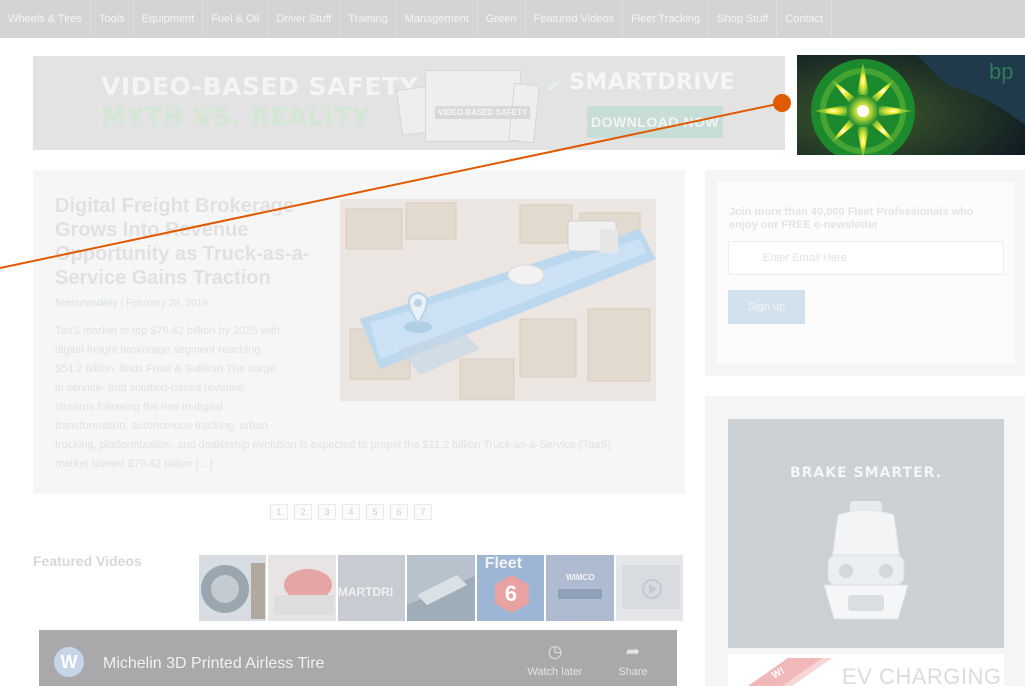 This screenshot has height=686, width=1025. I want to click on brake-caliper-icon, so click(866, 560).